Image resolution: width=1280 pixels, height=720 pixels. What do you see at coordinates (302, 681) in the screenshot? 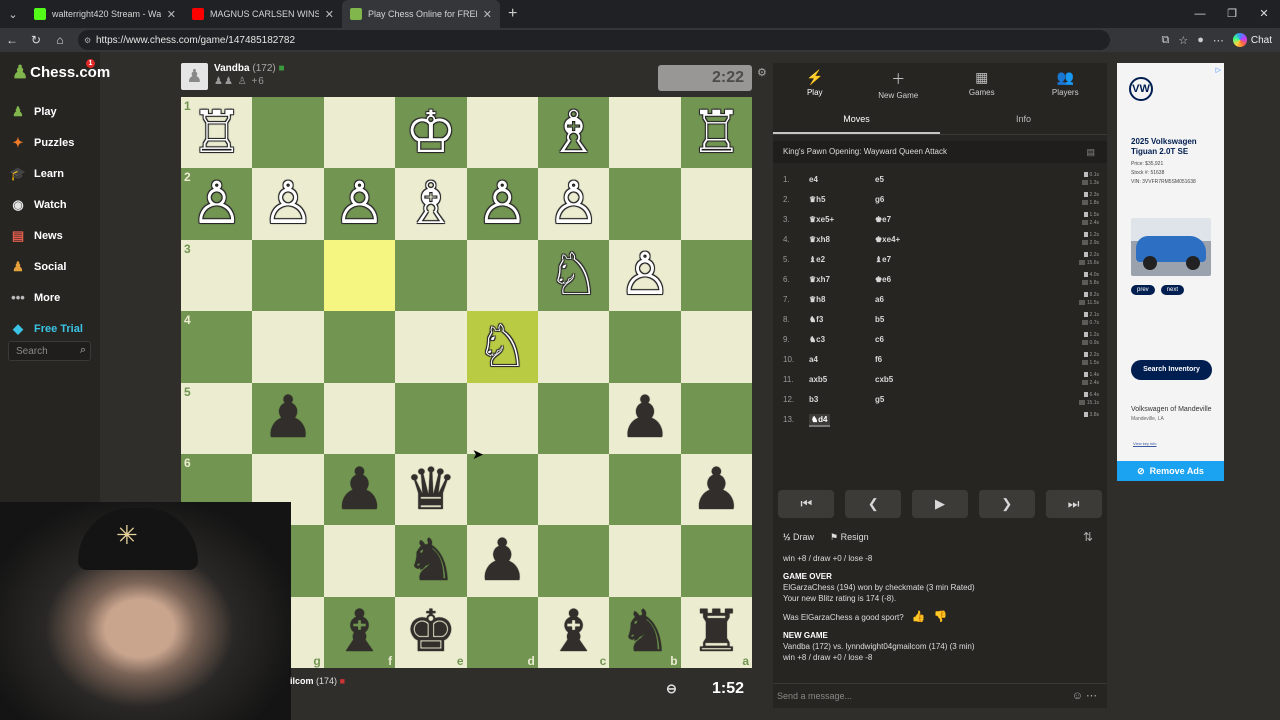
I see `bottom-player-name: ilcom` at bounding box center [302, 681].